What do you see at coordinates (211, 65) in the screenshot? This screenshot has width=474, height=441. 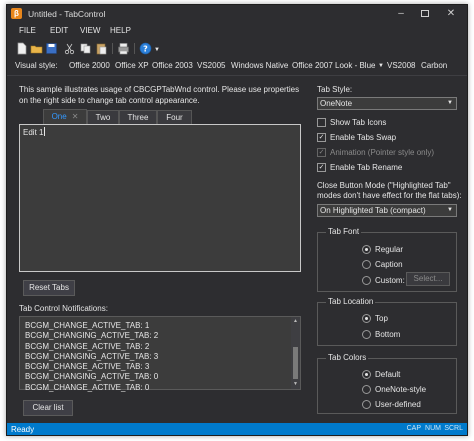 I see `visual-style-vs2005: VS2005` at bounding box center [211, 65].